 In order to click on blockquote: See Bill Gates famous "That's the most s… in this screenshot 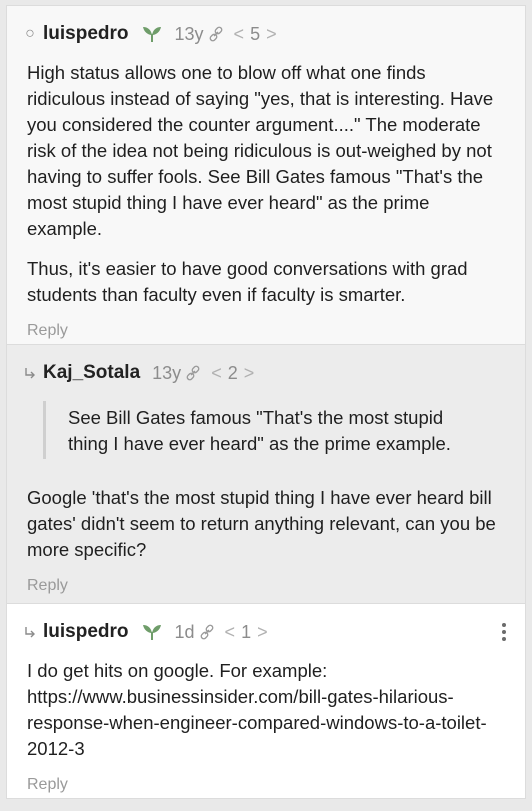, I will do `click(264, 430)`.